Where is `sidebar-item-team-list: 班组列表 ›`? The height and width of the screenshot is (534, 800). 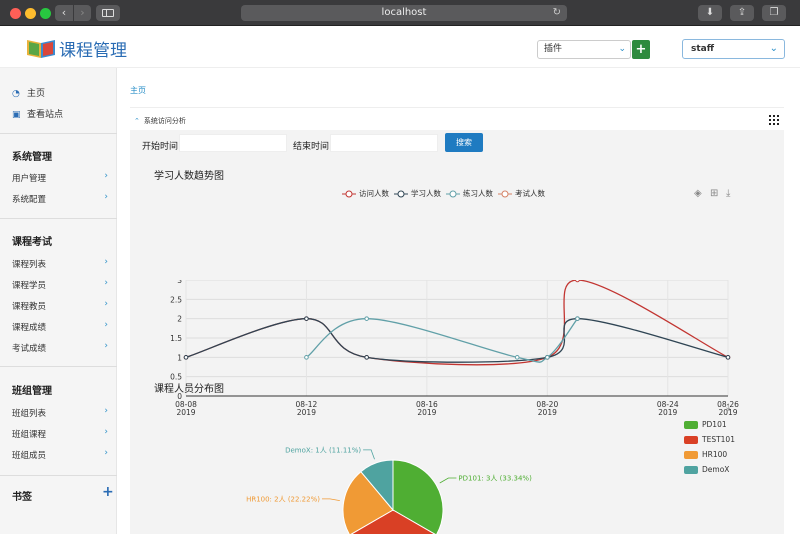 sidebar-item-team-list: 班组列表 › is located at coordinates (60, 412).